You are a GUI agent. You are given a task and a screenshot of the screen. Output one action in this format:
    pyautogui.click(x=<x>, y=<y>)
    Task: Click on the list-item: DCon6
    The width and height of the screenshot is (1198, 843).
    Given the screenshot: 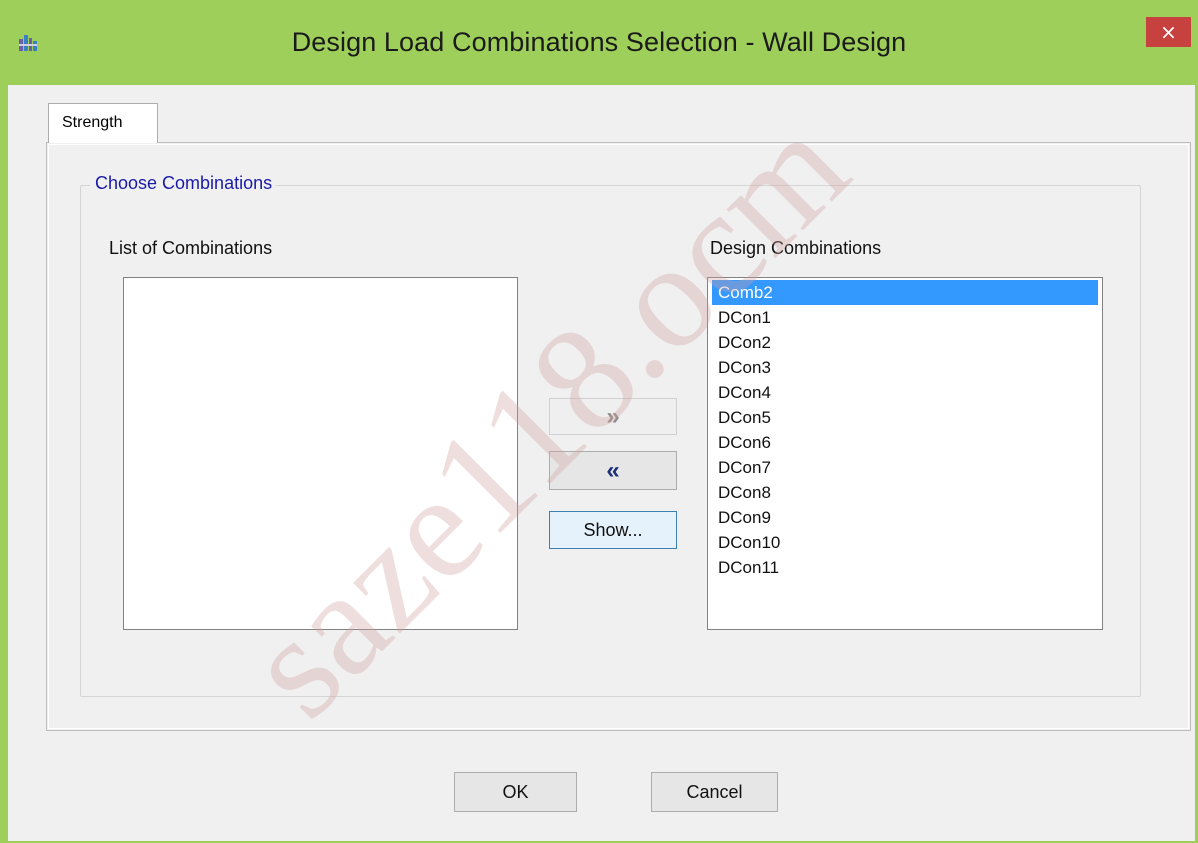 What is the action you would take?
    pyautogui.click(x=905, y=442)
    